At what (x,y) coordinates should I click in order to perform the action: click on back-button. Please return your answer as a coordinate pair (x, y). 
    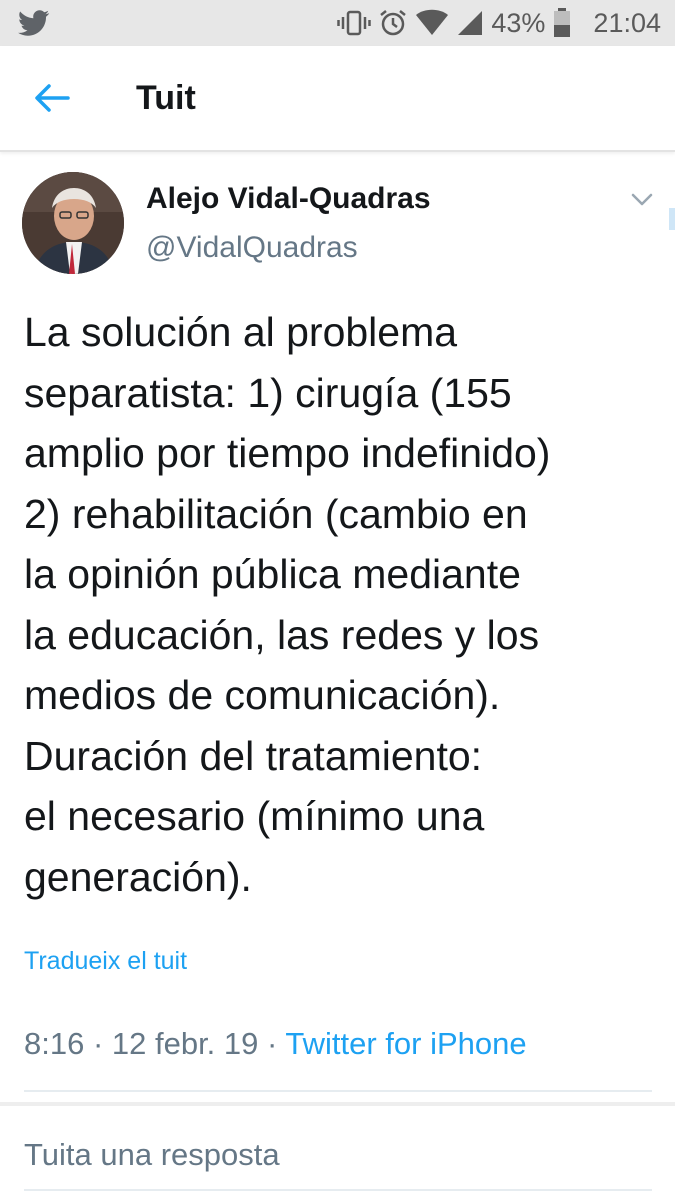
    Looking at the image, I should click on (52, 98).